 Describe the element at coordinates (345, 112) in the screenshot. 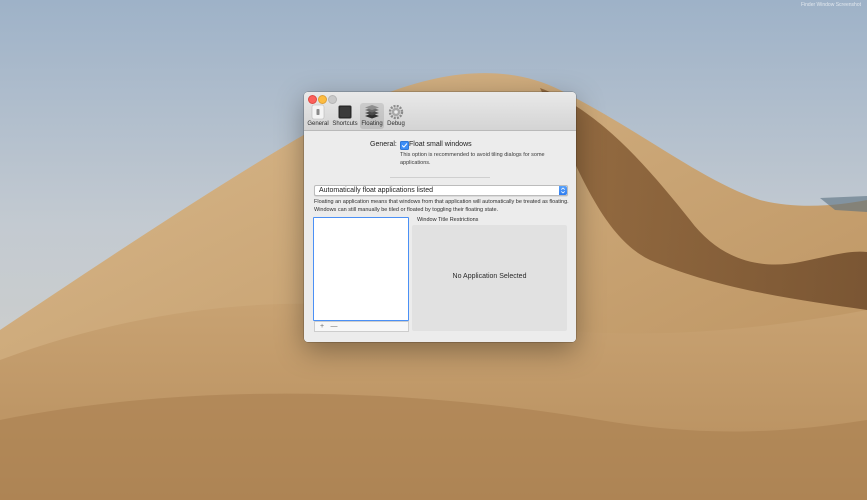

I see `shortcuts-icon` at that location.